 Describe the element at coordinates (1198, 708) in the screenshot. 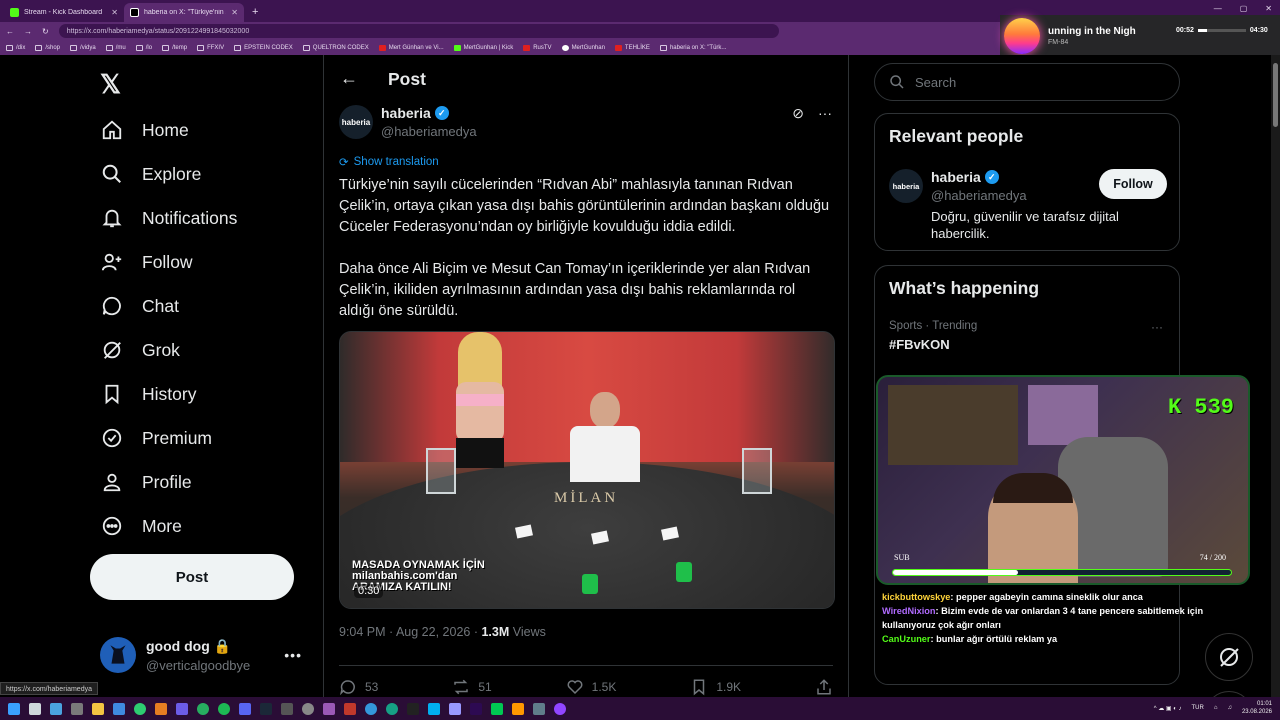

I see `language-indicator: TUR` at that location.